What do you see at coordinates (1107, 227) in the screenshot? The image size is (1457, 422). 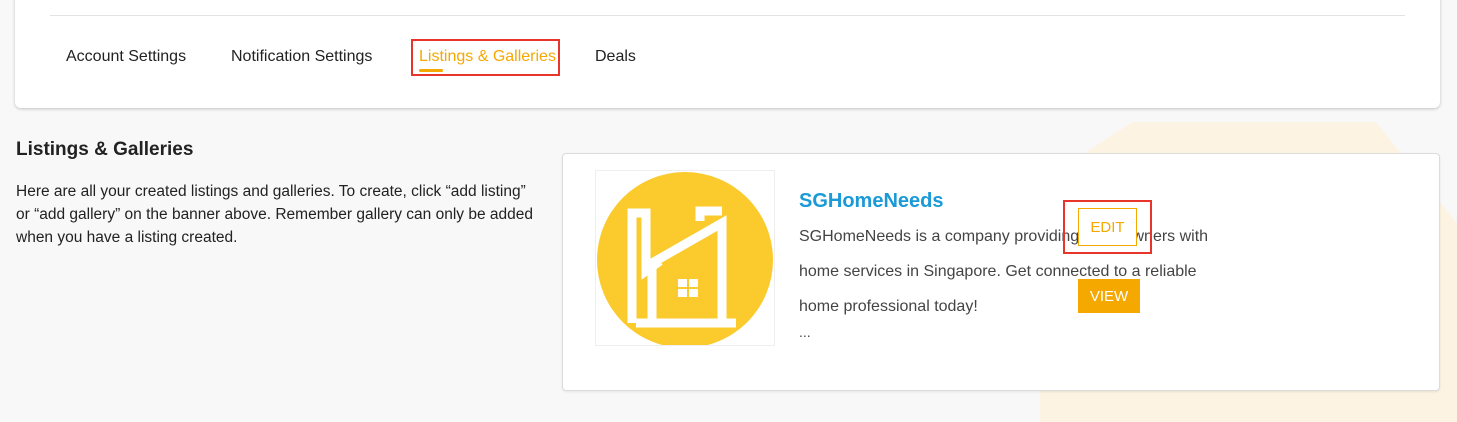 I see `edit-highlight-box` at bounding box center [1107, 227].